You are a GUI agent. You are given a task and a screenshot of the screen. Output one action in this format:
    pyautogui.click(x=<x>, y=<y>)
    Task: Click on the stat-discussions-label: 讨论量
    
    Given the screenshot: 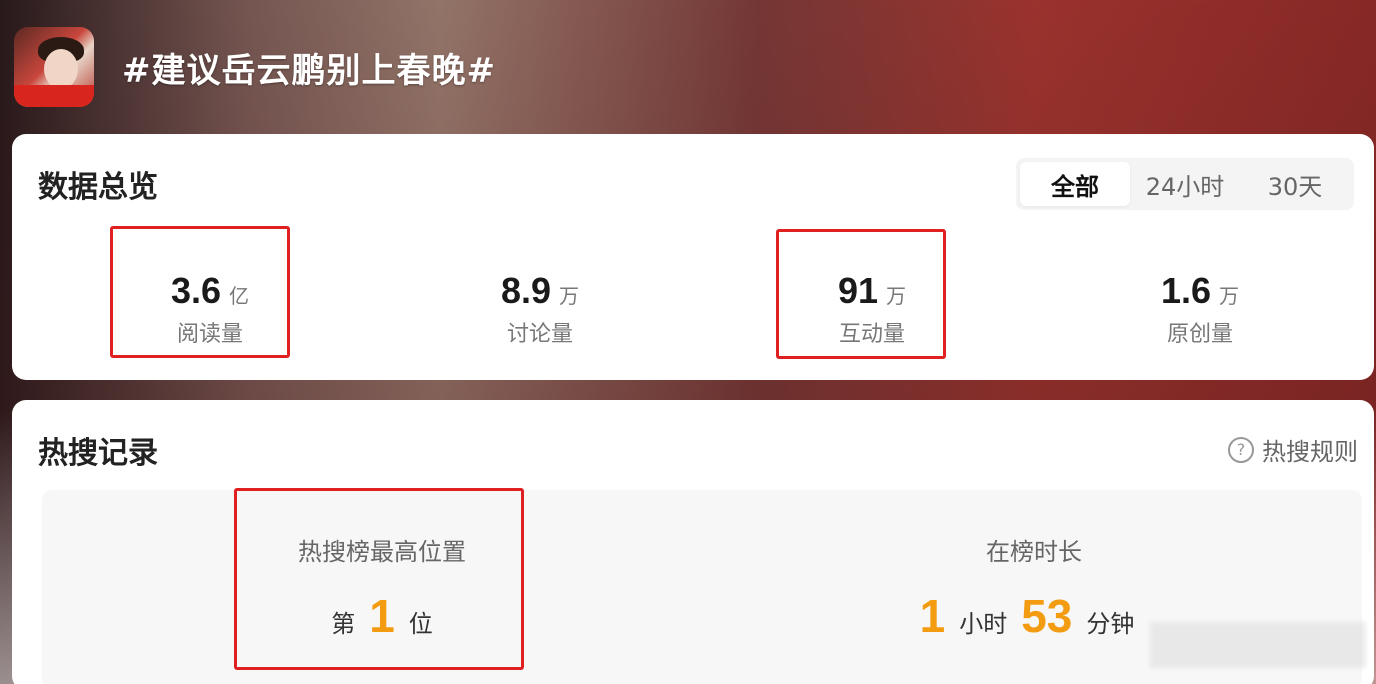 What is the action you would take?
    pyautogui.click(x=539, y=334)
    